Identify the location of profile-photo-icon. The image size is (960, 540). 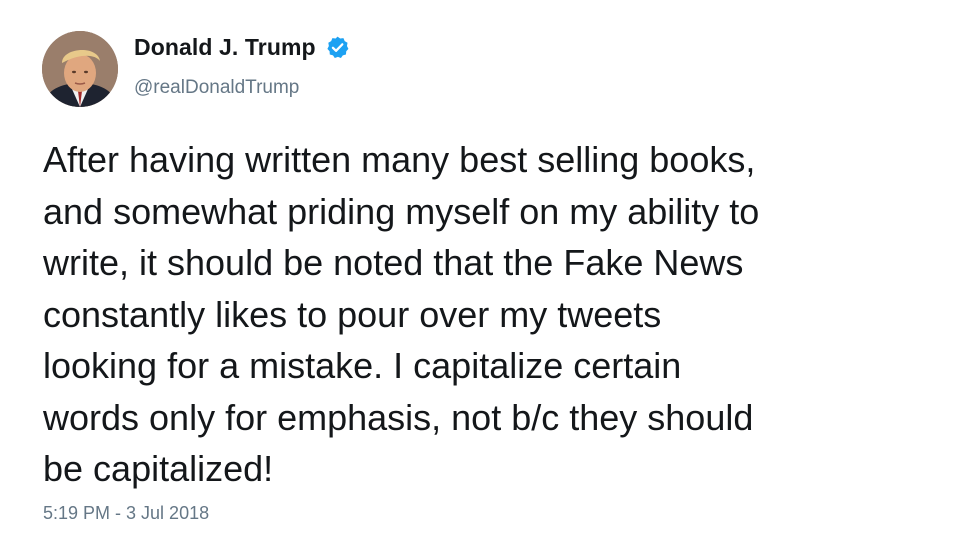
(80, 69).